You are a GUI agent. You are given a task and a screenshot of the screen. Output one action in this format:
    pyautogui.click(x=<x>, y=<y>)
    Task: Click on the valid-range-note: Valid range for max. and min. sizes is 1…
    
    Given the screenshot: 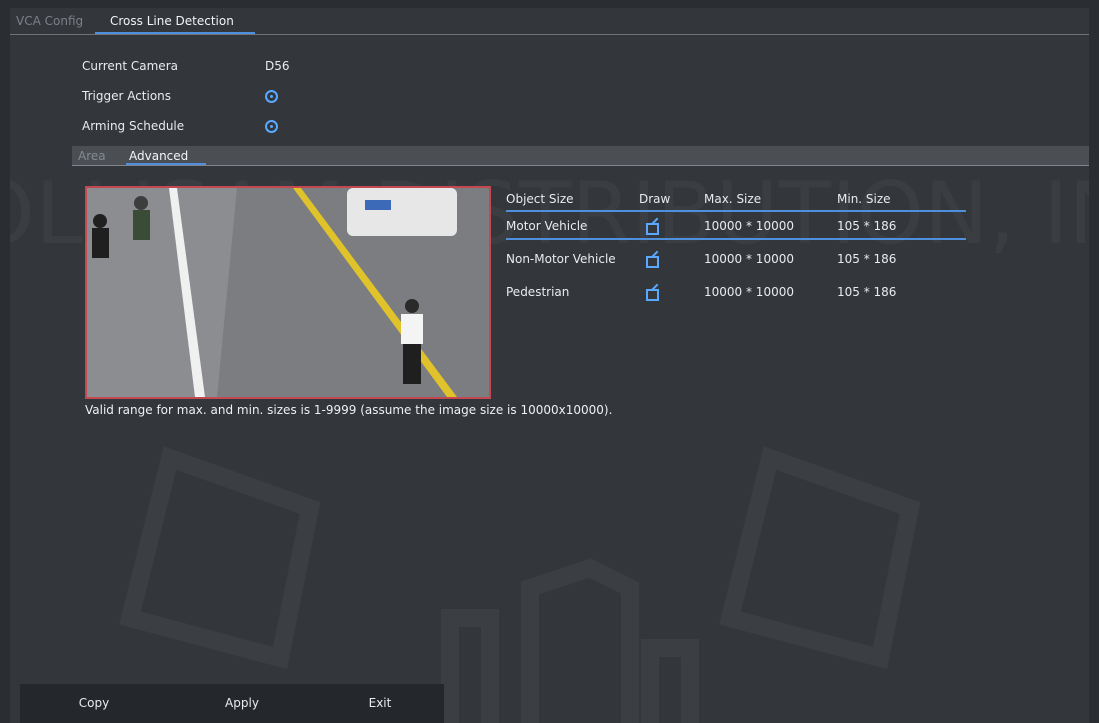 What is the action you would take?
    pyautogui.click(x=349, y=410)
    